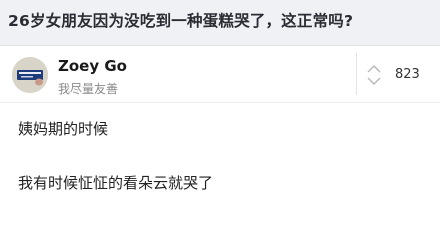 The width and height of the screenshot is (440, 242). I want to click on vote-arrows-icon, so click(374, 75).